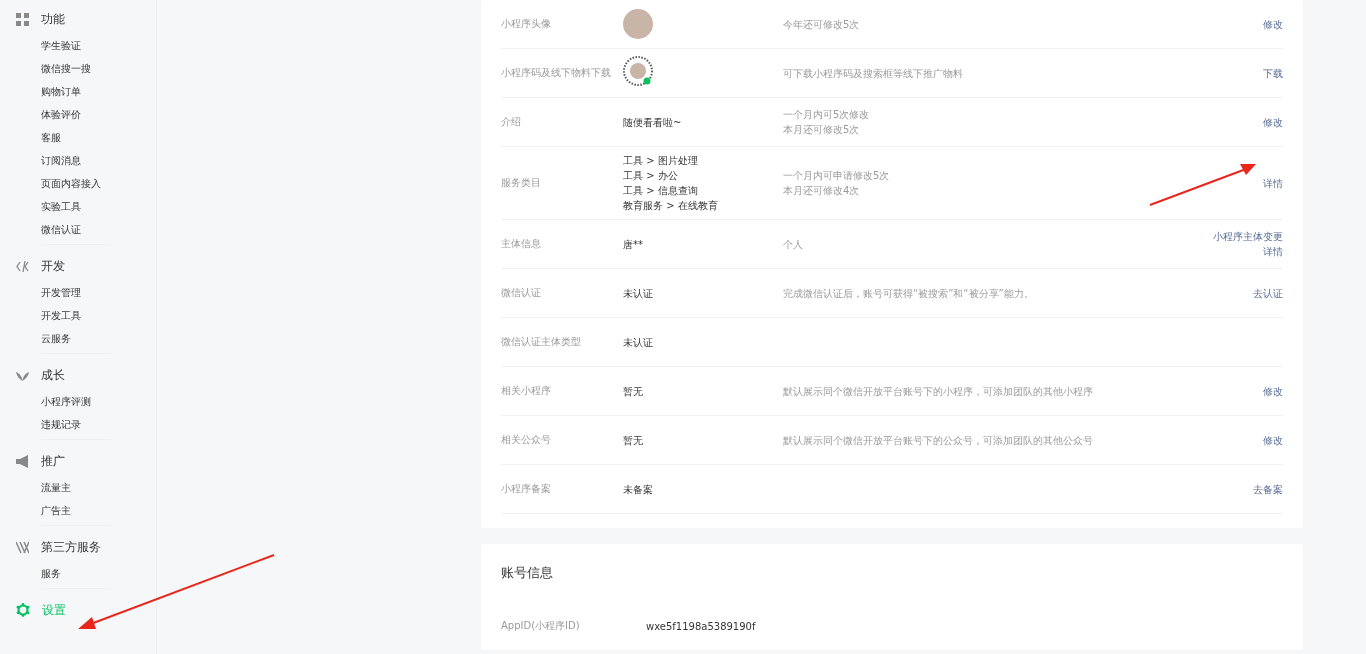  I want to click on hint-text: 个人, so click(793, 244).